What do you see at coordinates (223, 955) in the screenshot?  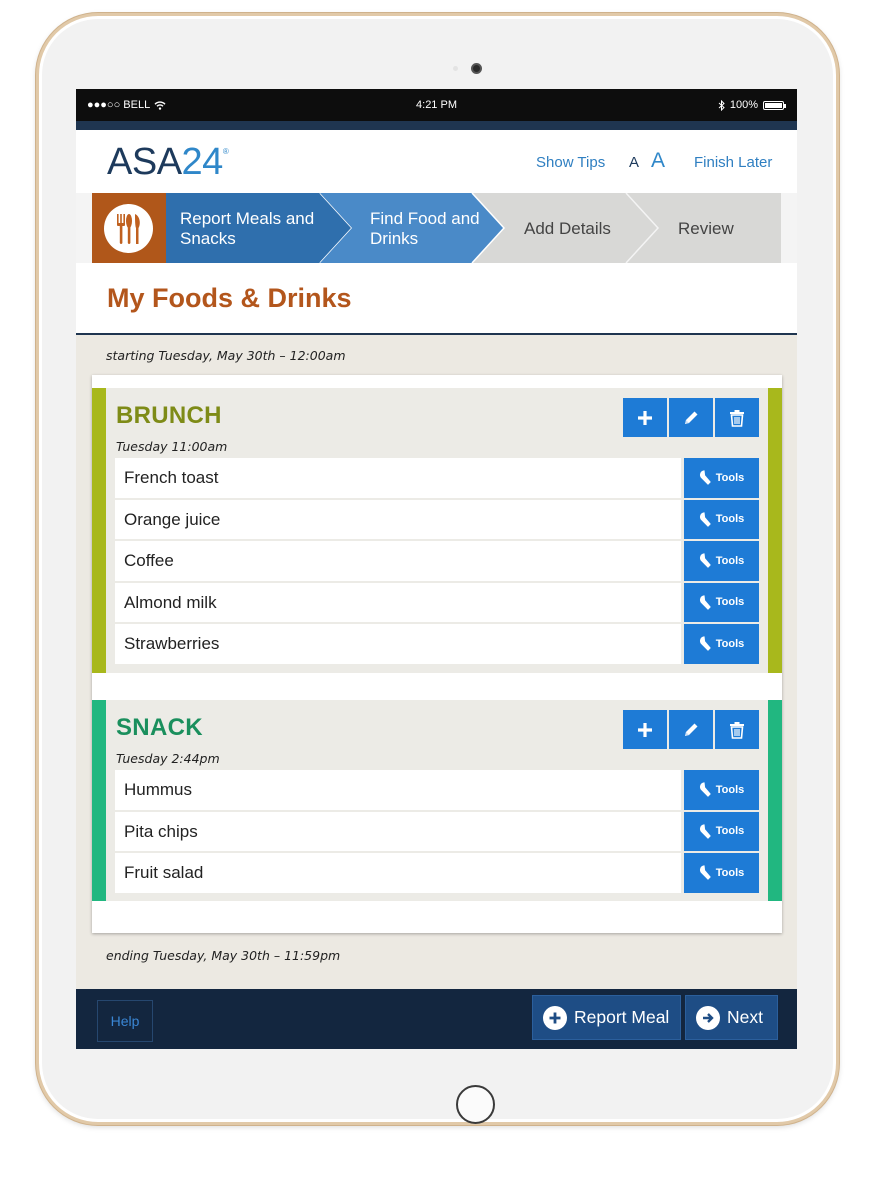 I see `range-end-label: ending Tuesday, May 30th – 11:59pm` at bounding box center [223, 955].